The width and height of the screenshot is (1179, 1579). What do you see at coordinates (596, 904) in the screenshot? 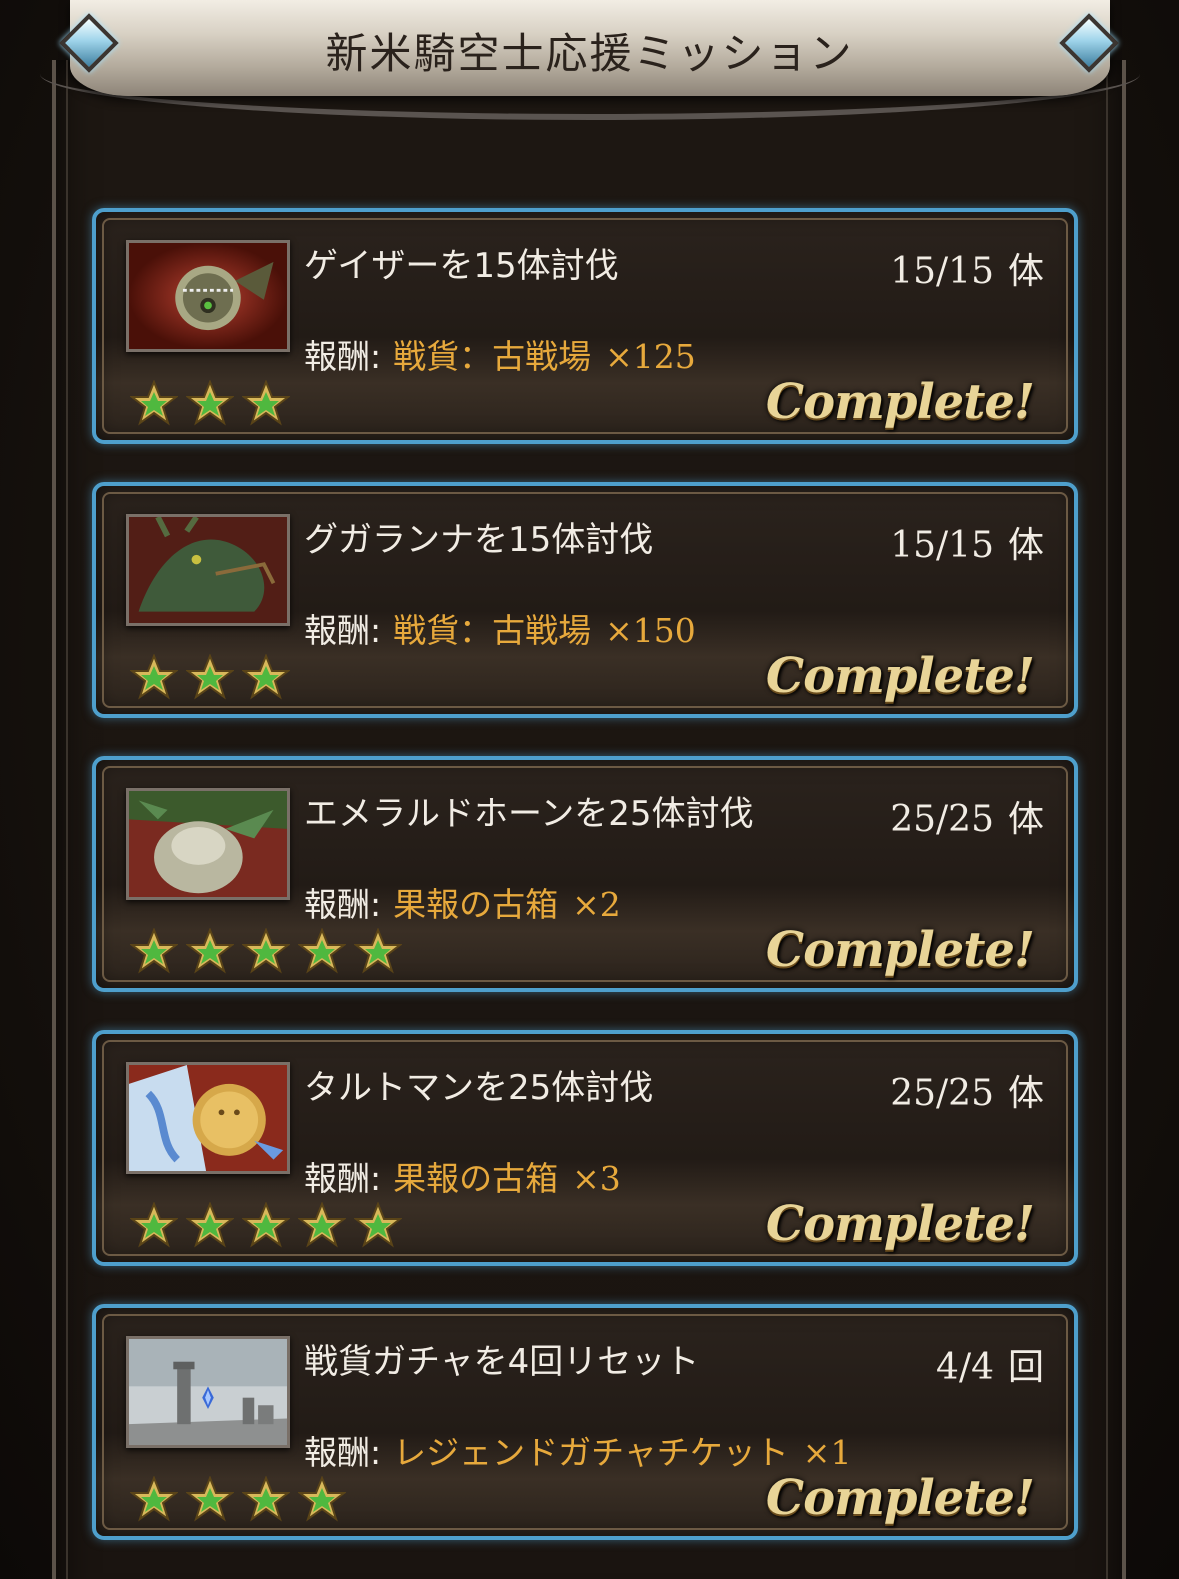
I see `reward-quantity: ×2` at bounding box center [596, 904].